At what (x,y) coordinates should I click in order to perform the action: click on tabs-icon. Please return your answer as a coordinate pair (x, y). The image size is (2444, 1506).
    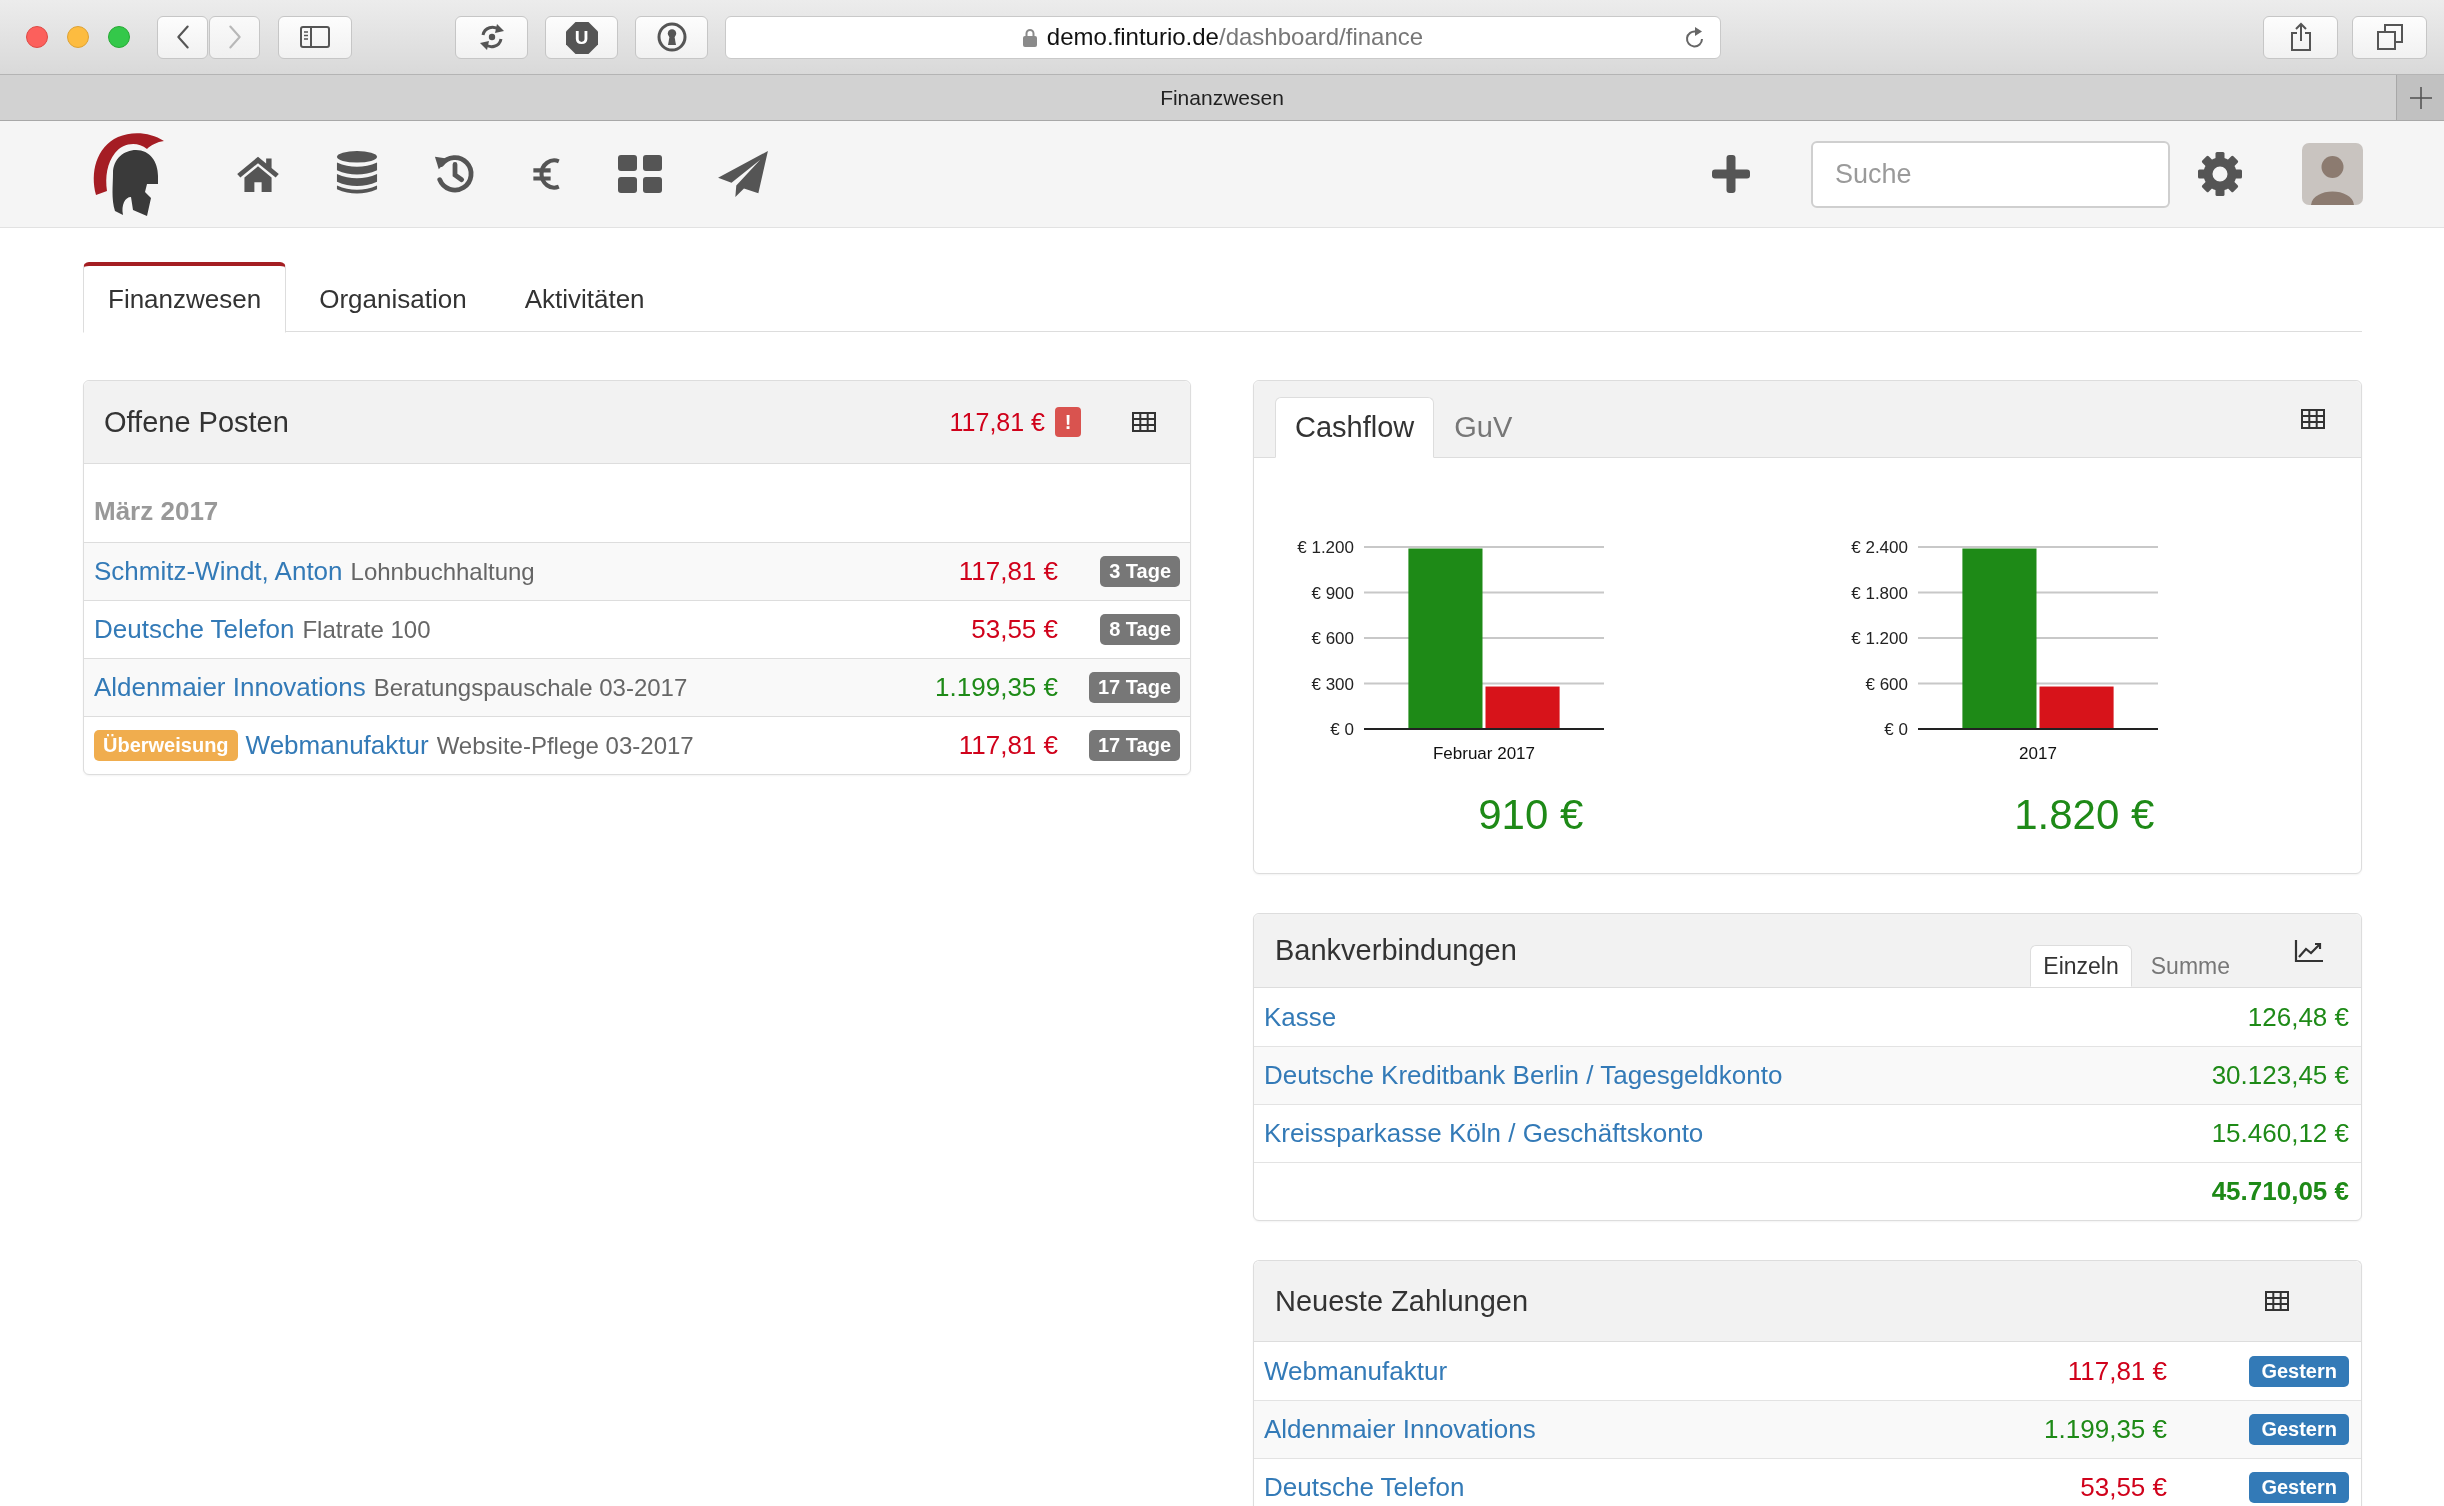
    Looking at the image, I should click on (2389, 37).